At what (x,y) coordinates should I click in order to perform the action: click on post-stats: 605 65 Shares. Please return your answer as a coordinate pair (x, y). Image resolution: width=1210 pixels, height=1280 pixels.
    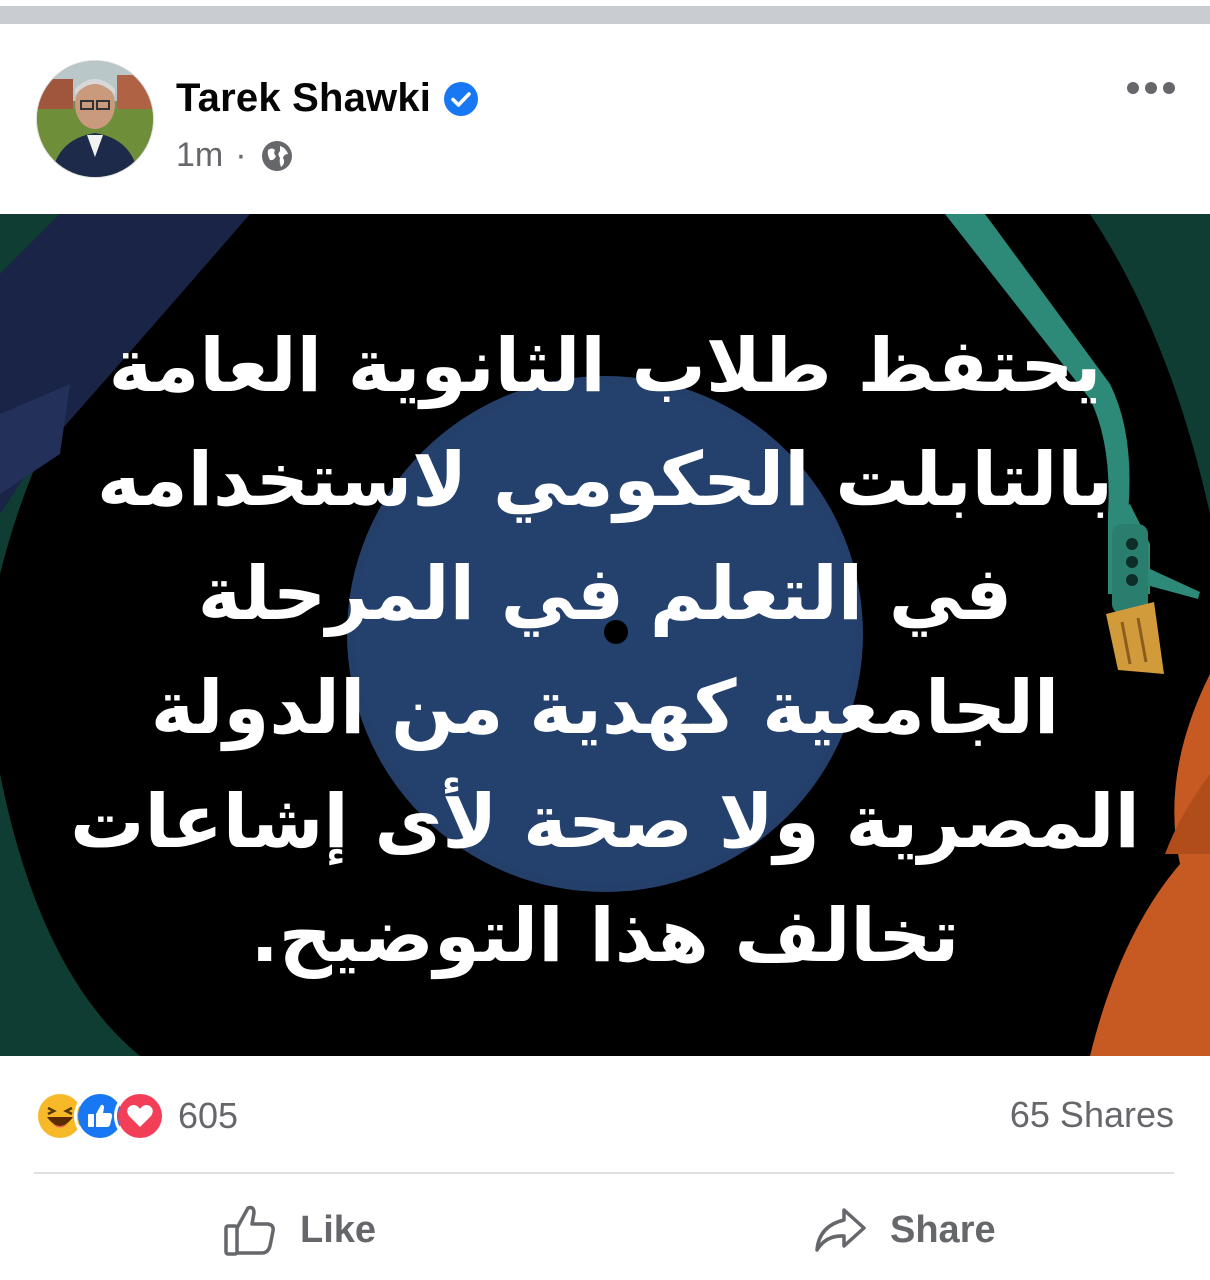
    Looking at the image, I should click on (604, 1118).